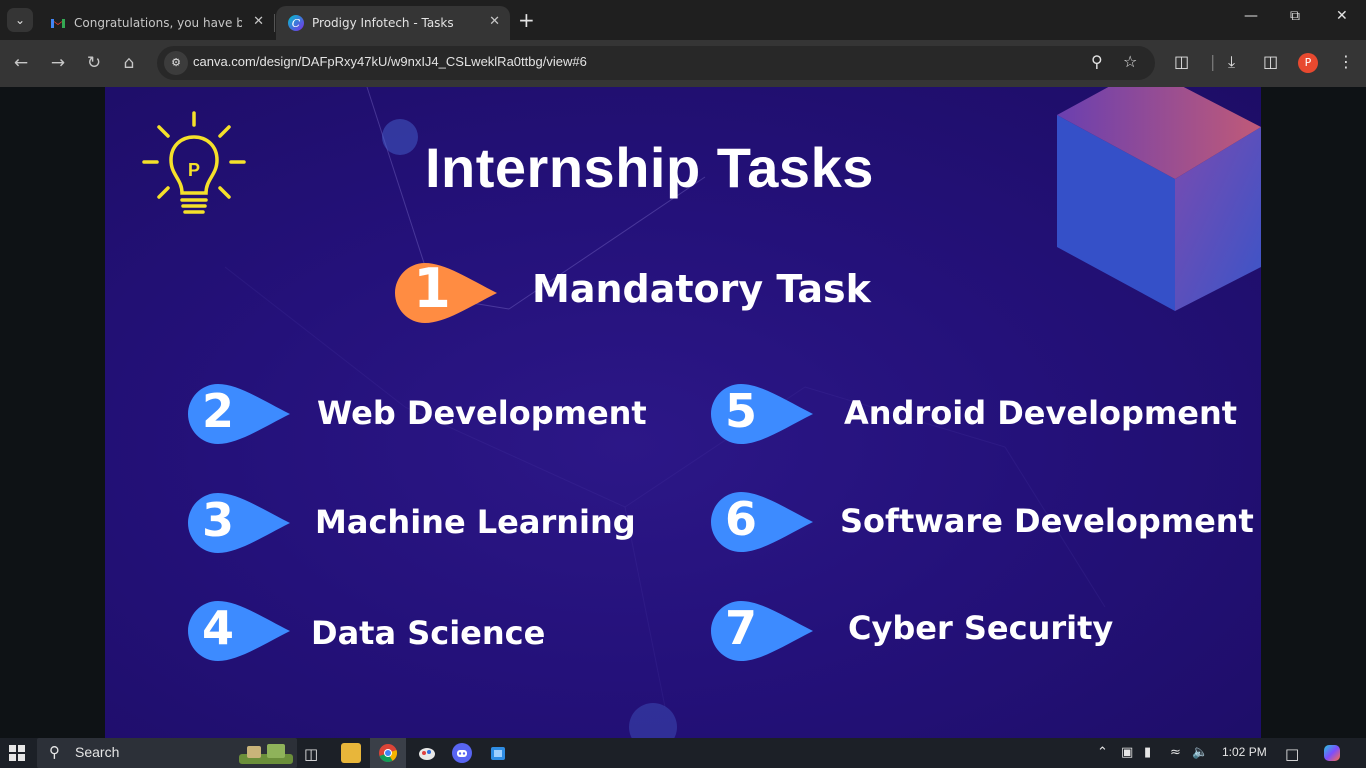 This screenshot has width=1366, height=768. Describe the element at coordinates (1175, 752) in the screenshot. I see `wifi-icon: ≈` at that location.